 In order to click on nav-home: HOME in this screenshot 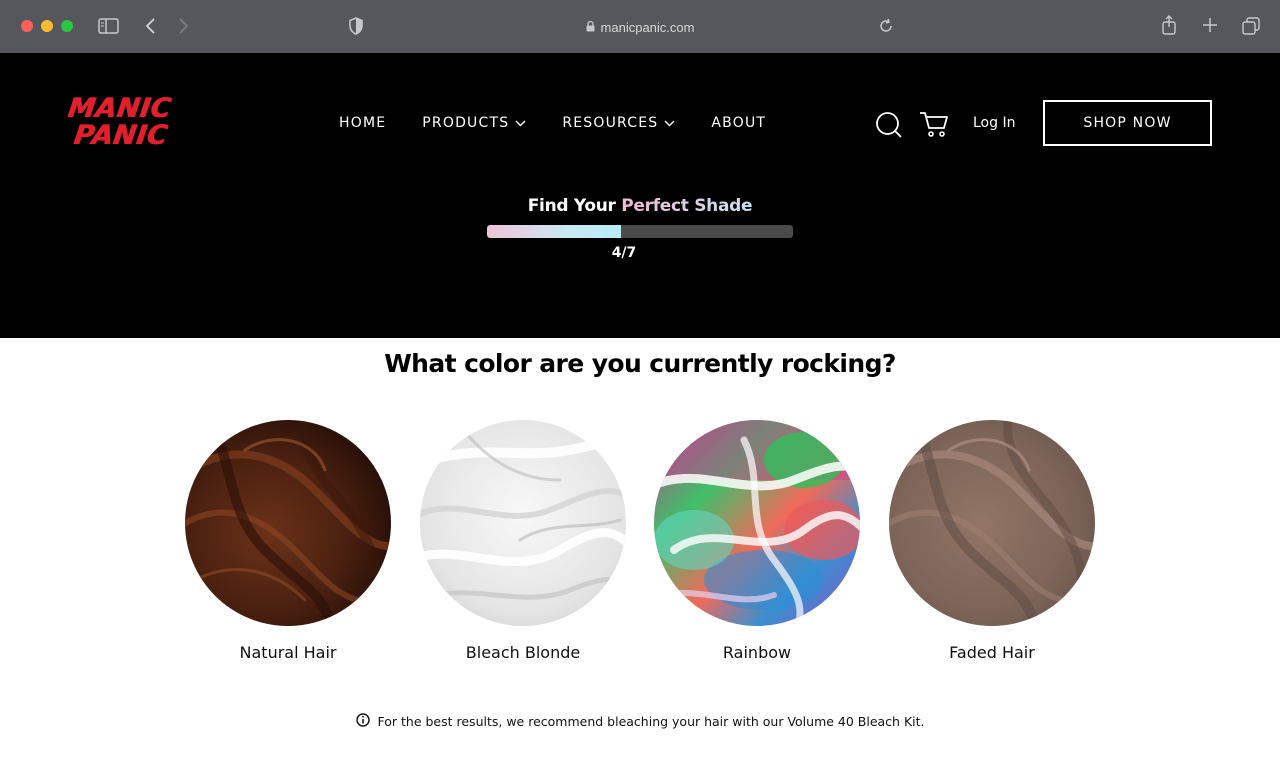, I will do `click(362, 123)`.